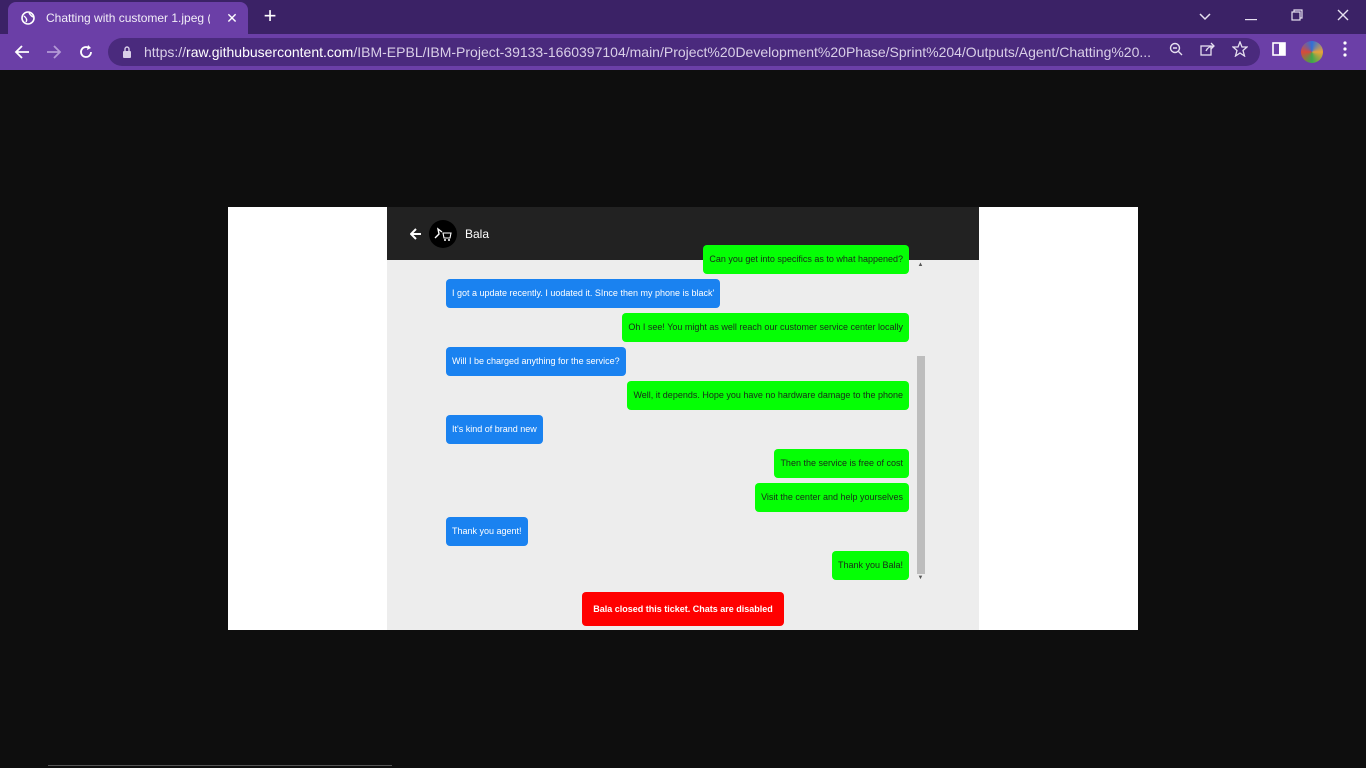  I want to click on scroll-up-arrow-icon: ▲, so click(920, 265).